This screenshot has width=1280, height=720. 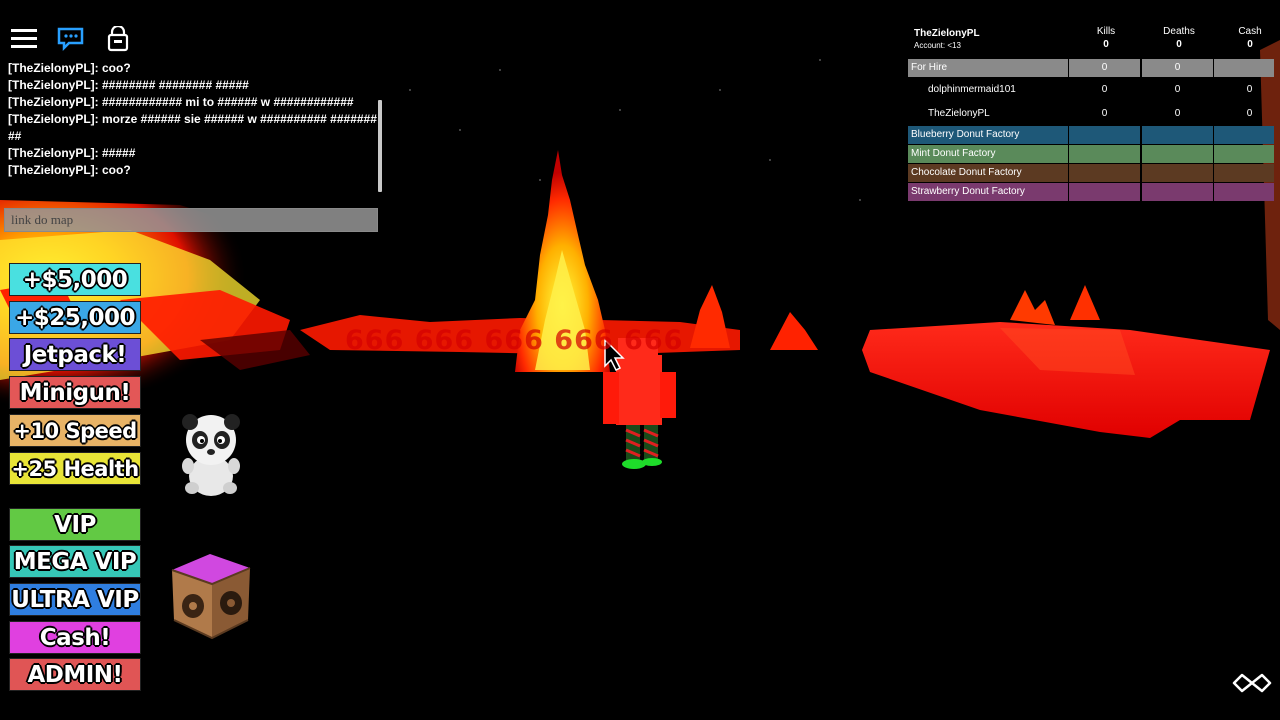 I want to click on chat-input: link do map, so click(x=191, y=220).